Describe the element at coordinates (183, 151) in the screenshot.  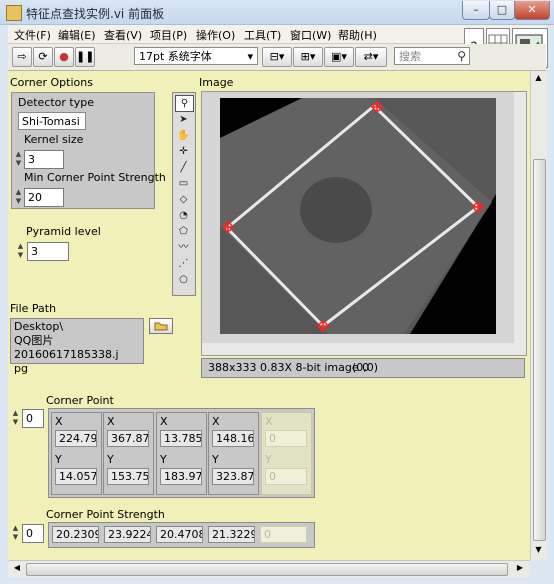
I see `point-tool-icon: ✛` at that location.